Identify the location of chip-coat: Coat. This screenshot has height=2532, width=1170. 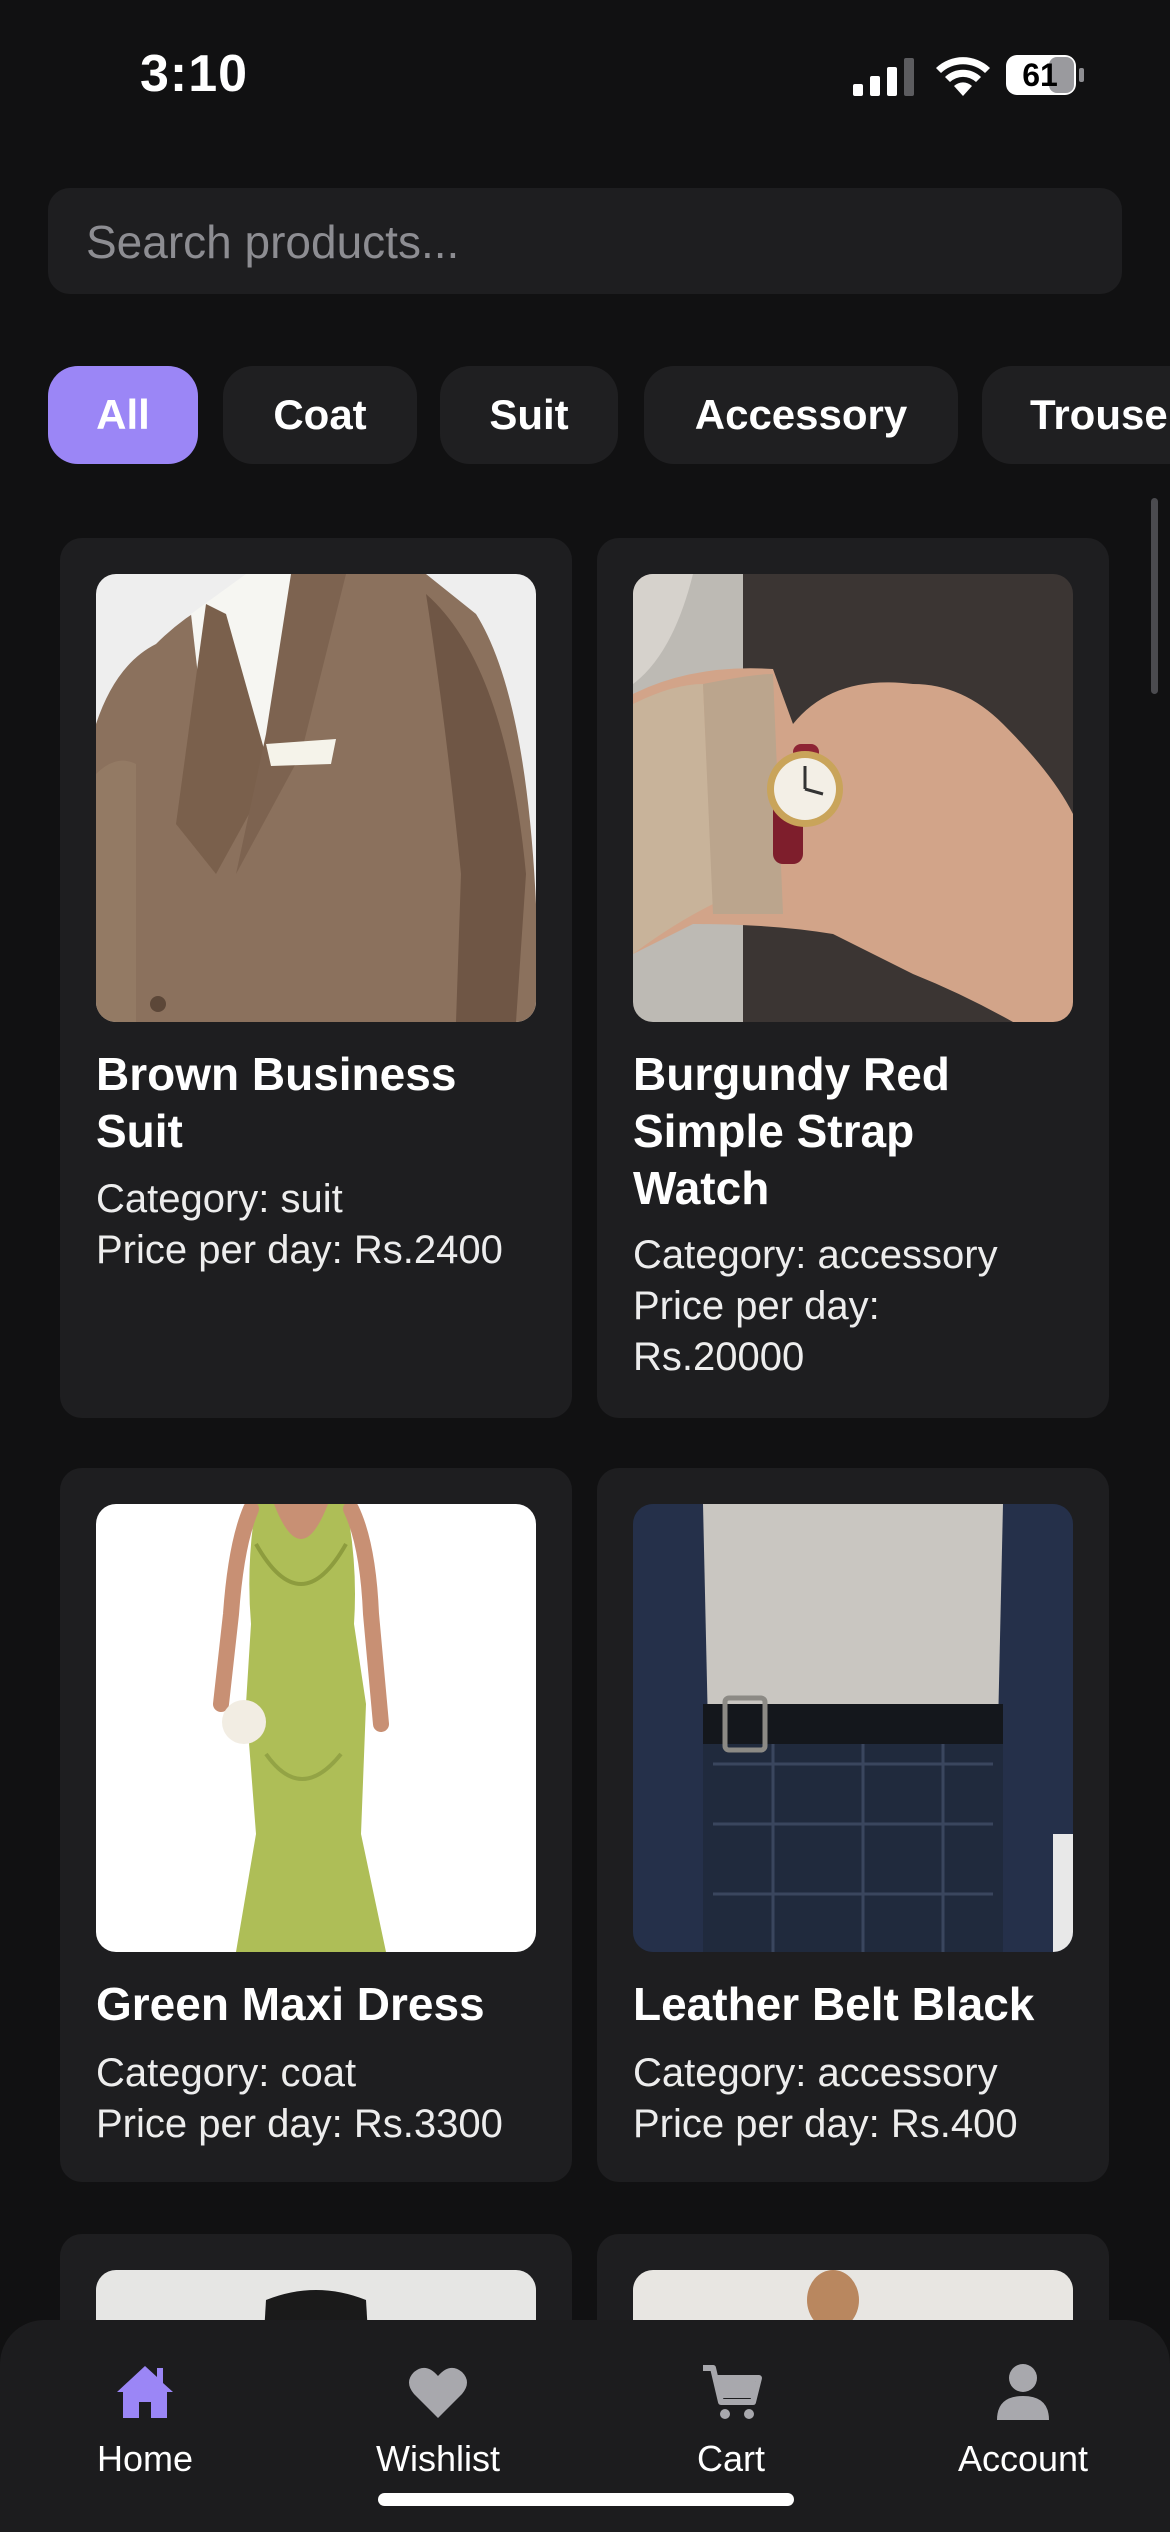
(320, 415).